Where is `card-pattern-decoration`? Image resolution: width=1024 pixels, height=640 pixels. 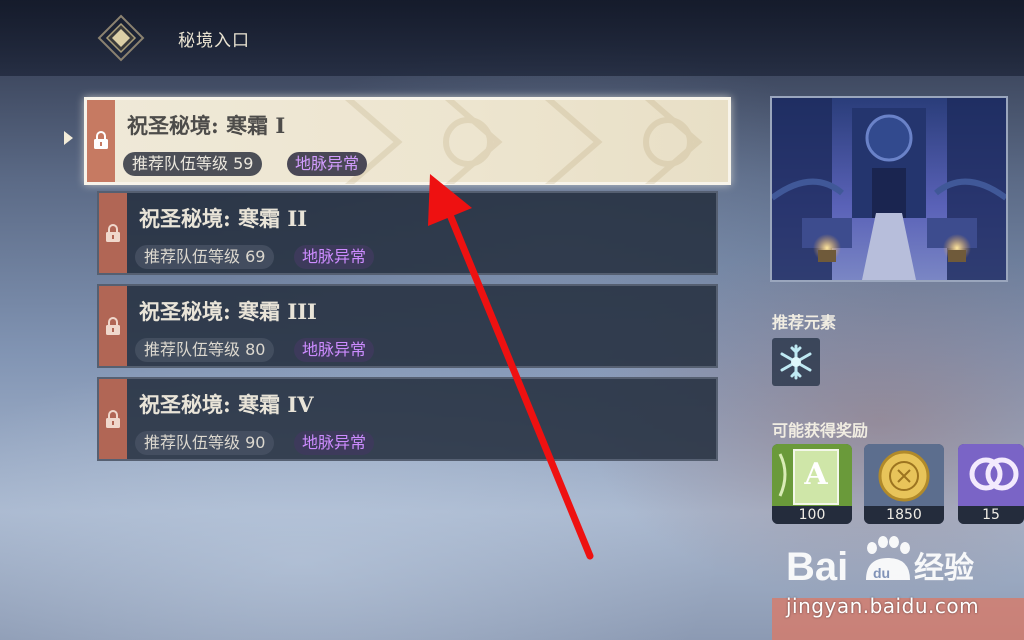 card-pattern-decoration is located at coordinates (523, 142).